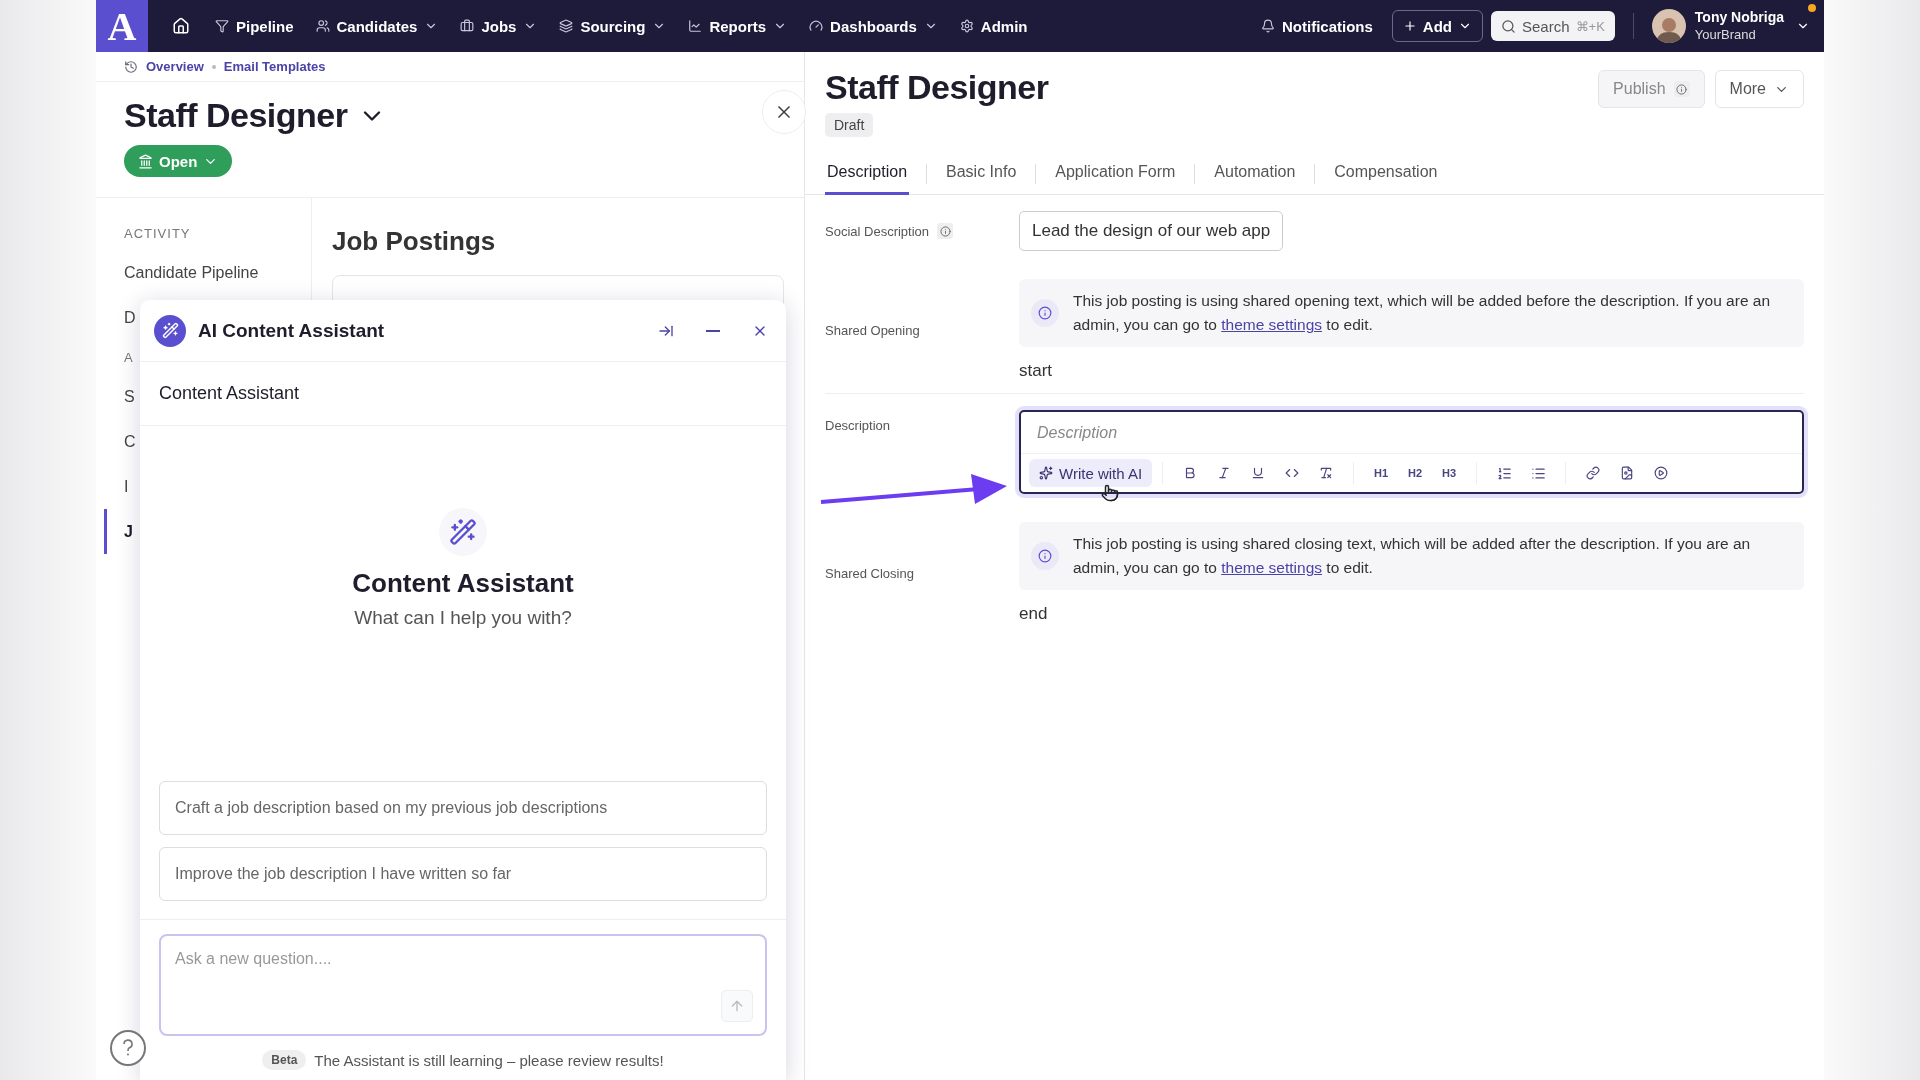  What do you see at coordinates (130, 317) in the screenshot?
I see `sidebar-item: D` at bounding box center [130, 317].